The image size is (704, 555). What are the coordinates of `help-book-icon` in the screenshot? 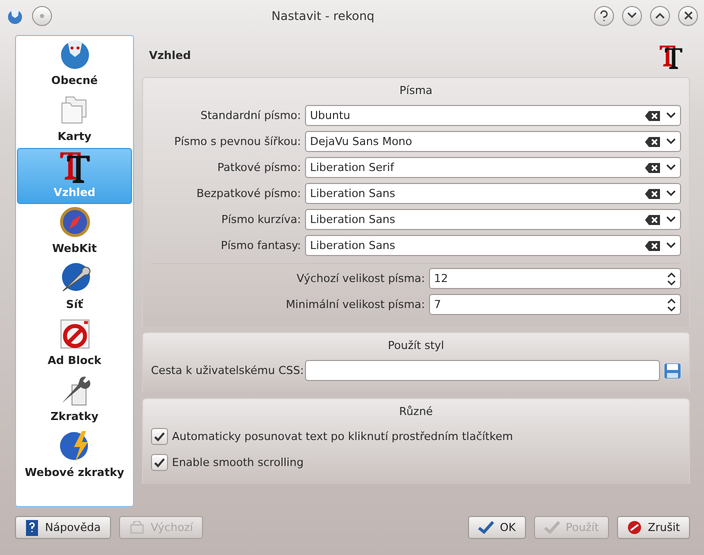 It's located at (32, 528).